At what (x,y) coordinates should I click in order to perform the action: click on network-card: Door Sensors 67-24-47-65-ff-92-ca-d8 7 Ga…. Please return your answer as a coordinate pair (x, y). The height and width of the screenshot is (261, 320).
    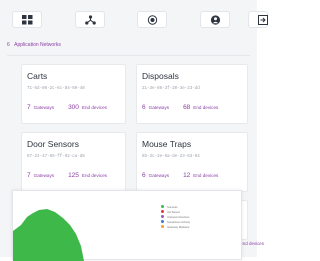
    Looking at the image, I should click on (73, 162).